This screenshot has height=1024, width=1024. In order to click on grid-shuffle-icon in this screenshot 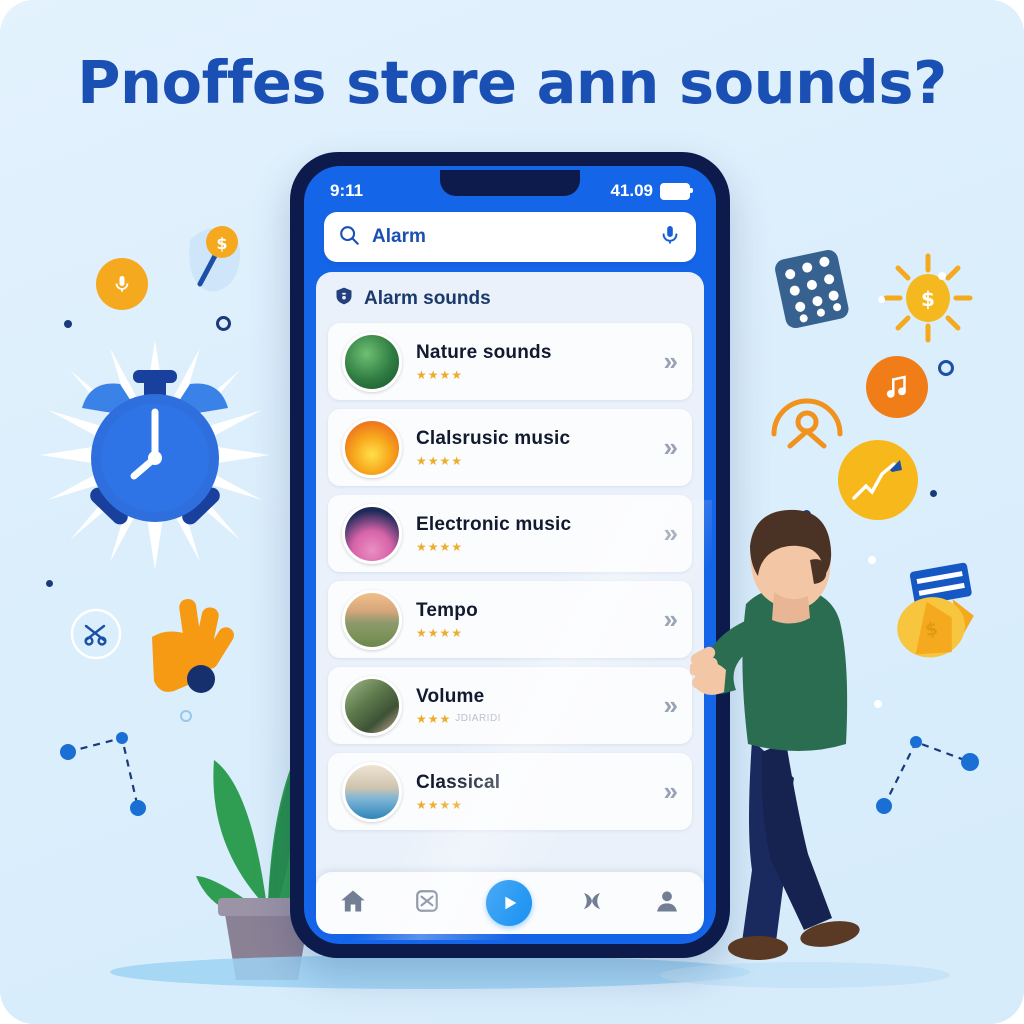, I will do `click(427, 903)`.